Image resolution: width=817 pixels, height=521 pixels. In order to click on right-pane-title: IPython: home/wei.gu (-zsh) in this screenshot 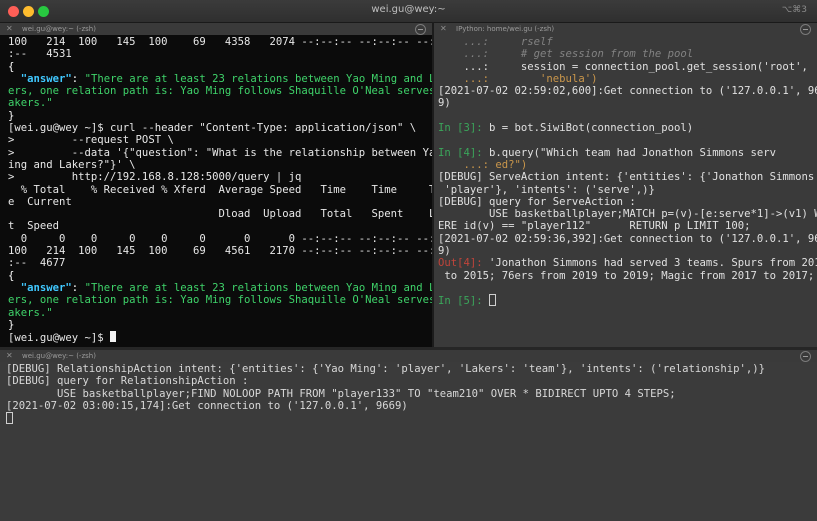, I will do `click(505, 29)`.